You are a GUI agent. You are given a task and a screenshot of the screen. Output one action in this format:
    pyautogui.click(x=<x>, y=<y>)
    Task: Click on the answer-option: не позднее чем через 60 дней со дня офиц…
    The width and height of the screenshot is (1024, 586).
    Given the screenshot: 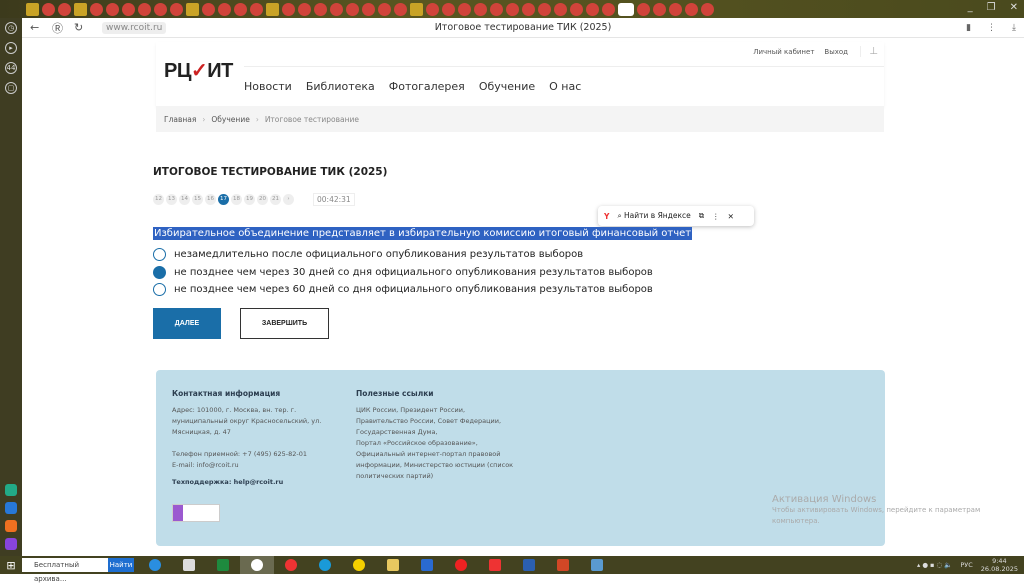 What is the action you would take?
    pyautogui.click(x=403, y=289)
    